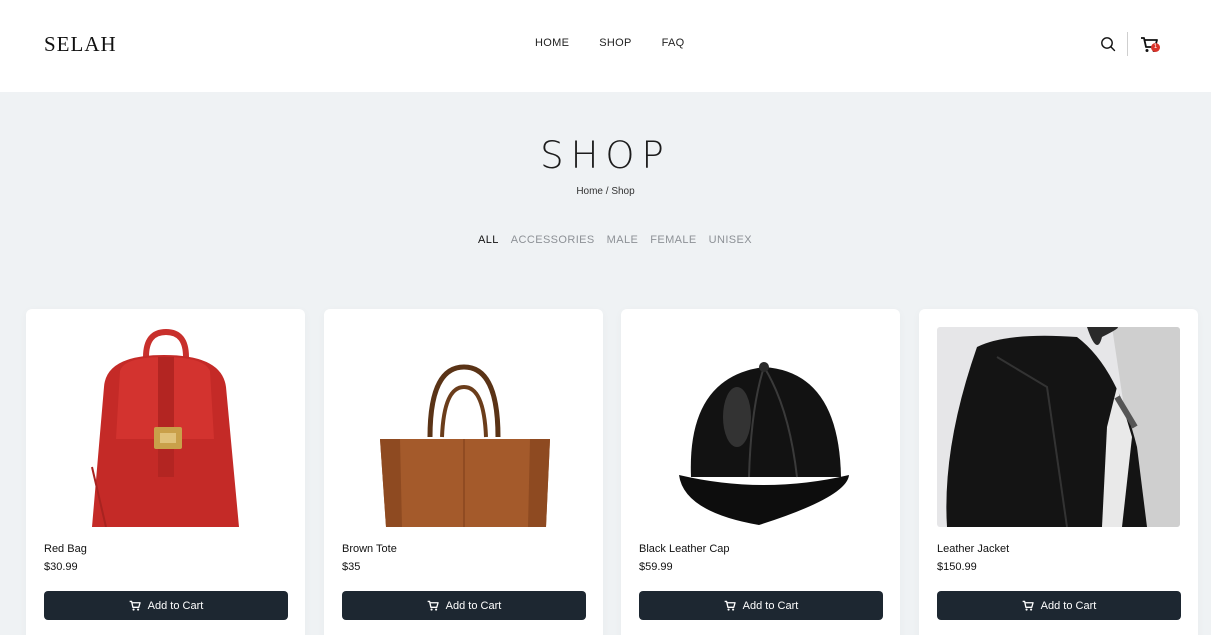  I want to click on product-price: $59.99, so click(656, 567).